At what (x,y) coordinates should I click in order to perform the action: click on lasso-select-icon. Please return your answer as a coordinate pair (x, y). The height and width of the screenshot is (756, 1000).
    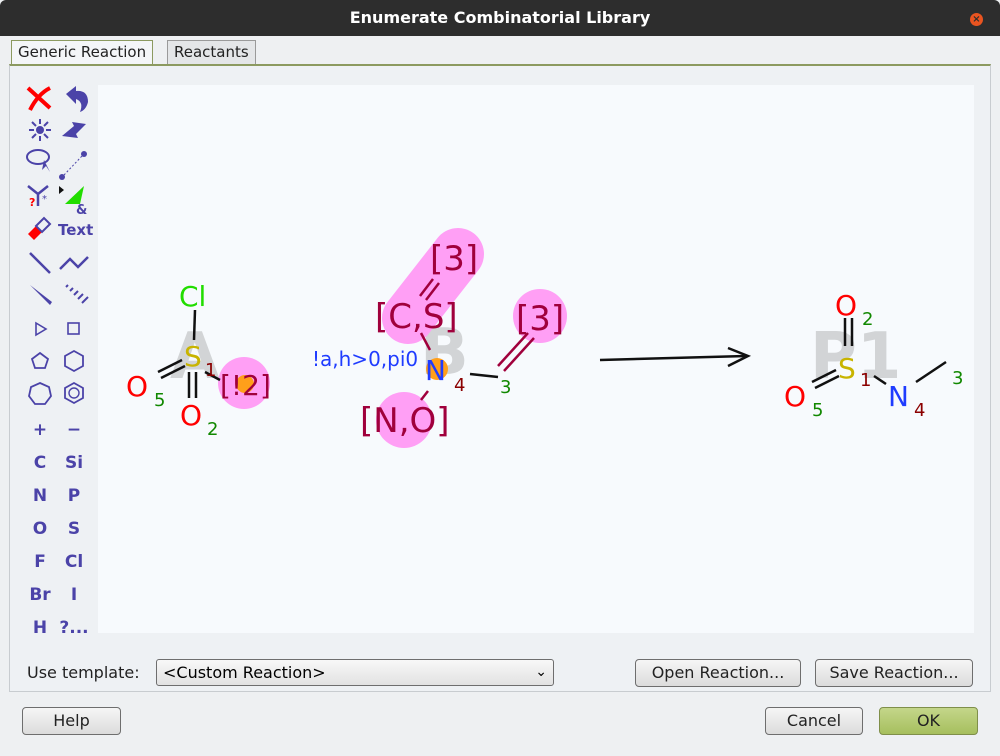
    Looking at the image, I should click on (38, 160).